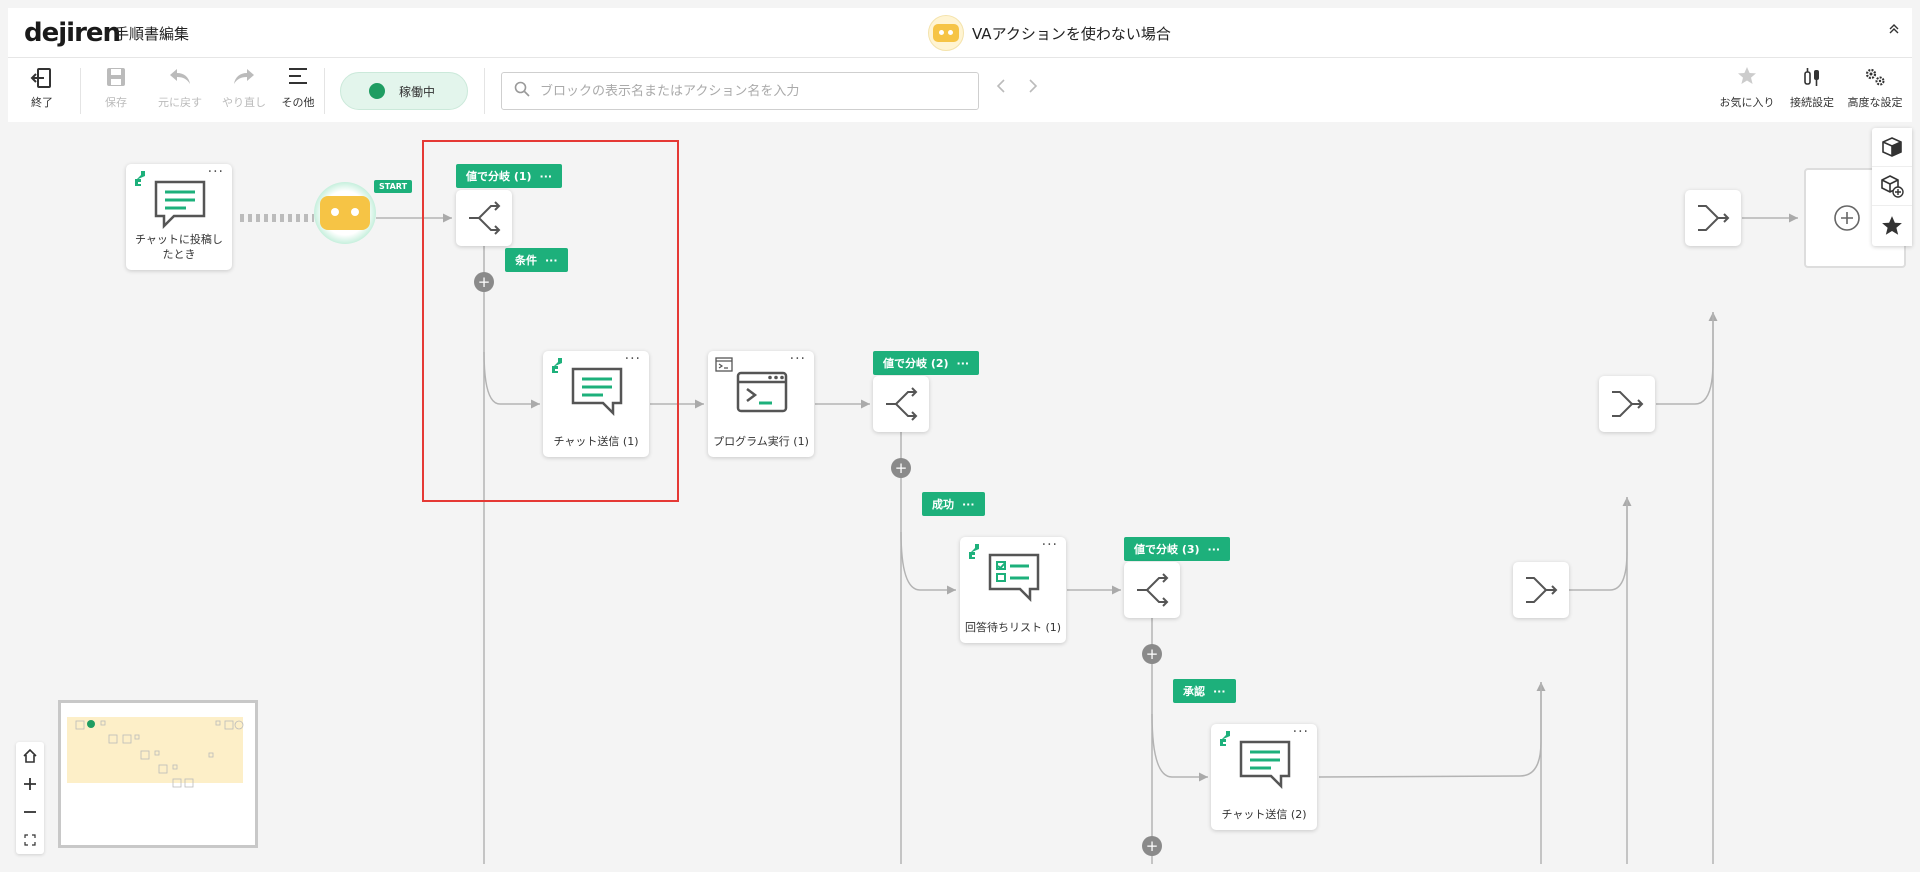  I want to click on favorites-panel-button, so click(1892, 225).